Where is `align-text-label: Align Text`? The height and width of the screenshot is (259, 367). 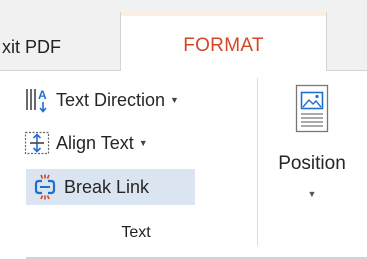 align-text-label: Align Text is located at coordinates (95, 142).